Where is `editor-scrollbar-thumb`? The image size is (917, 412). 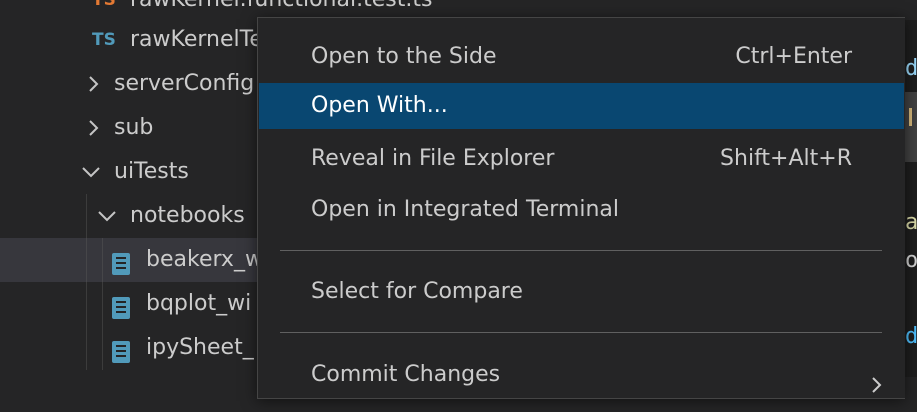 editor-scrollbar-thumb is located at coordinates (911, 127).